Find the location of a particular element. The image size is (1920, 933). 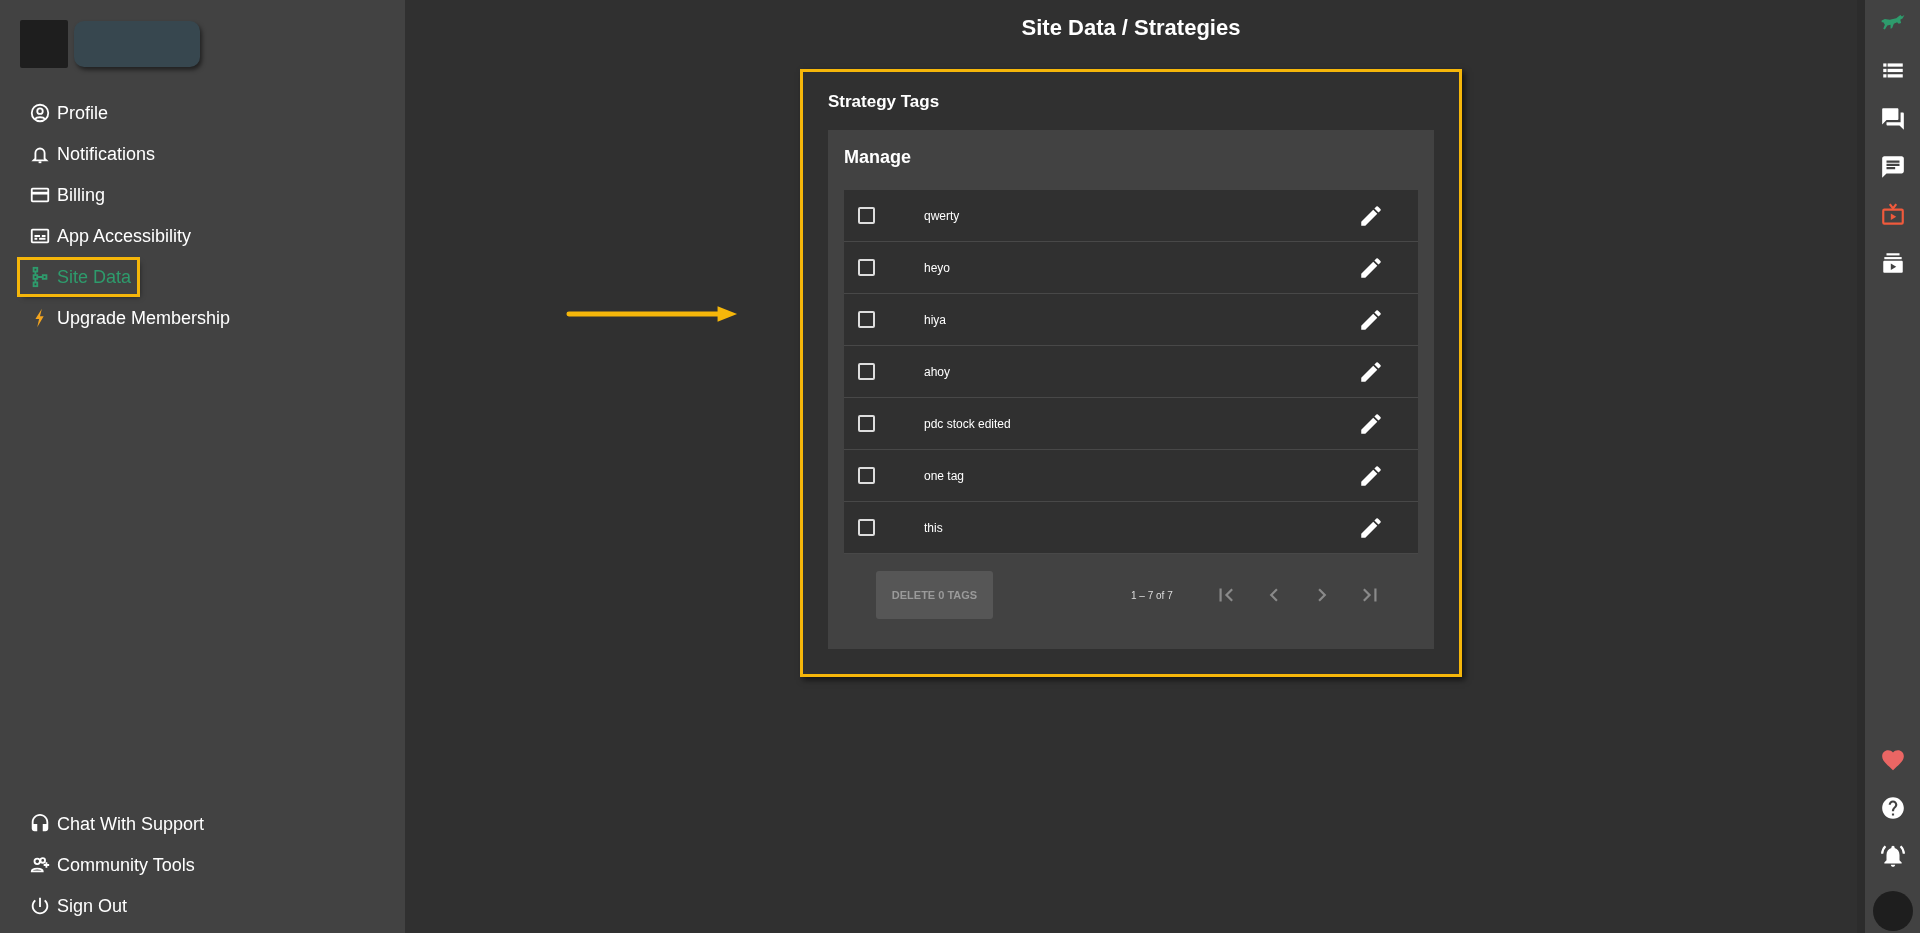

tag-name: one tag is located at coordinates (945, 475).